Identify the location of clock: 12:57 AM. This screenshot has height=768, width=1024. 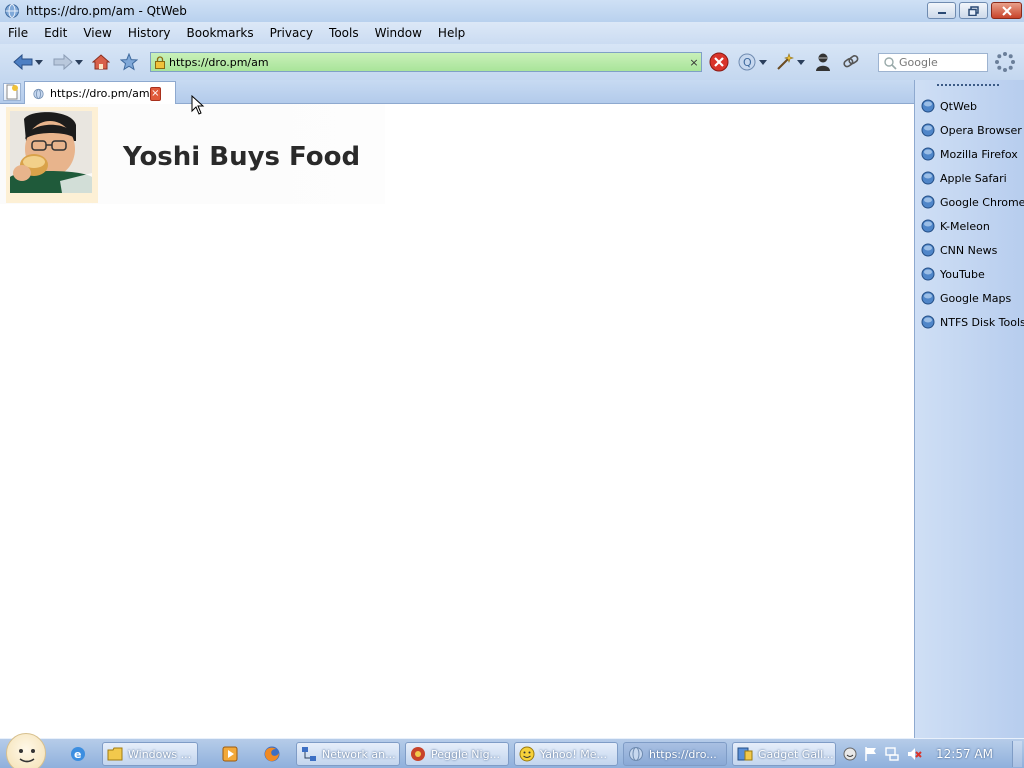
(964, 754).